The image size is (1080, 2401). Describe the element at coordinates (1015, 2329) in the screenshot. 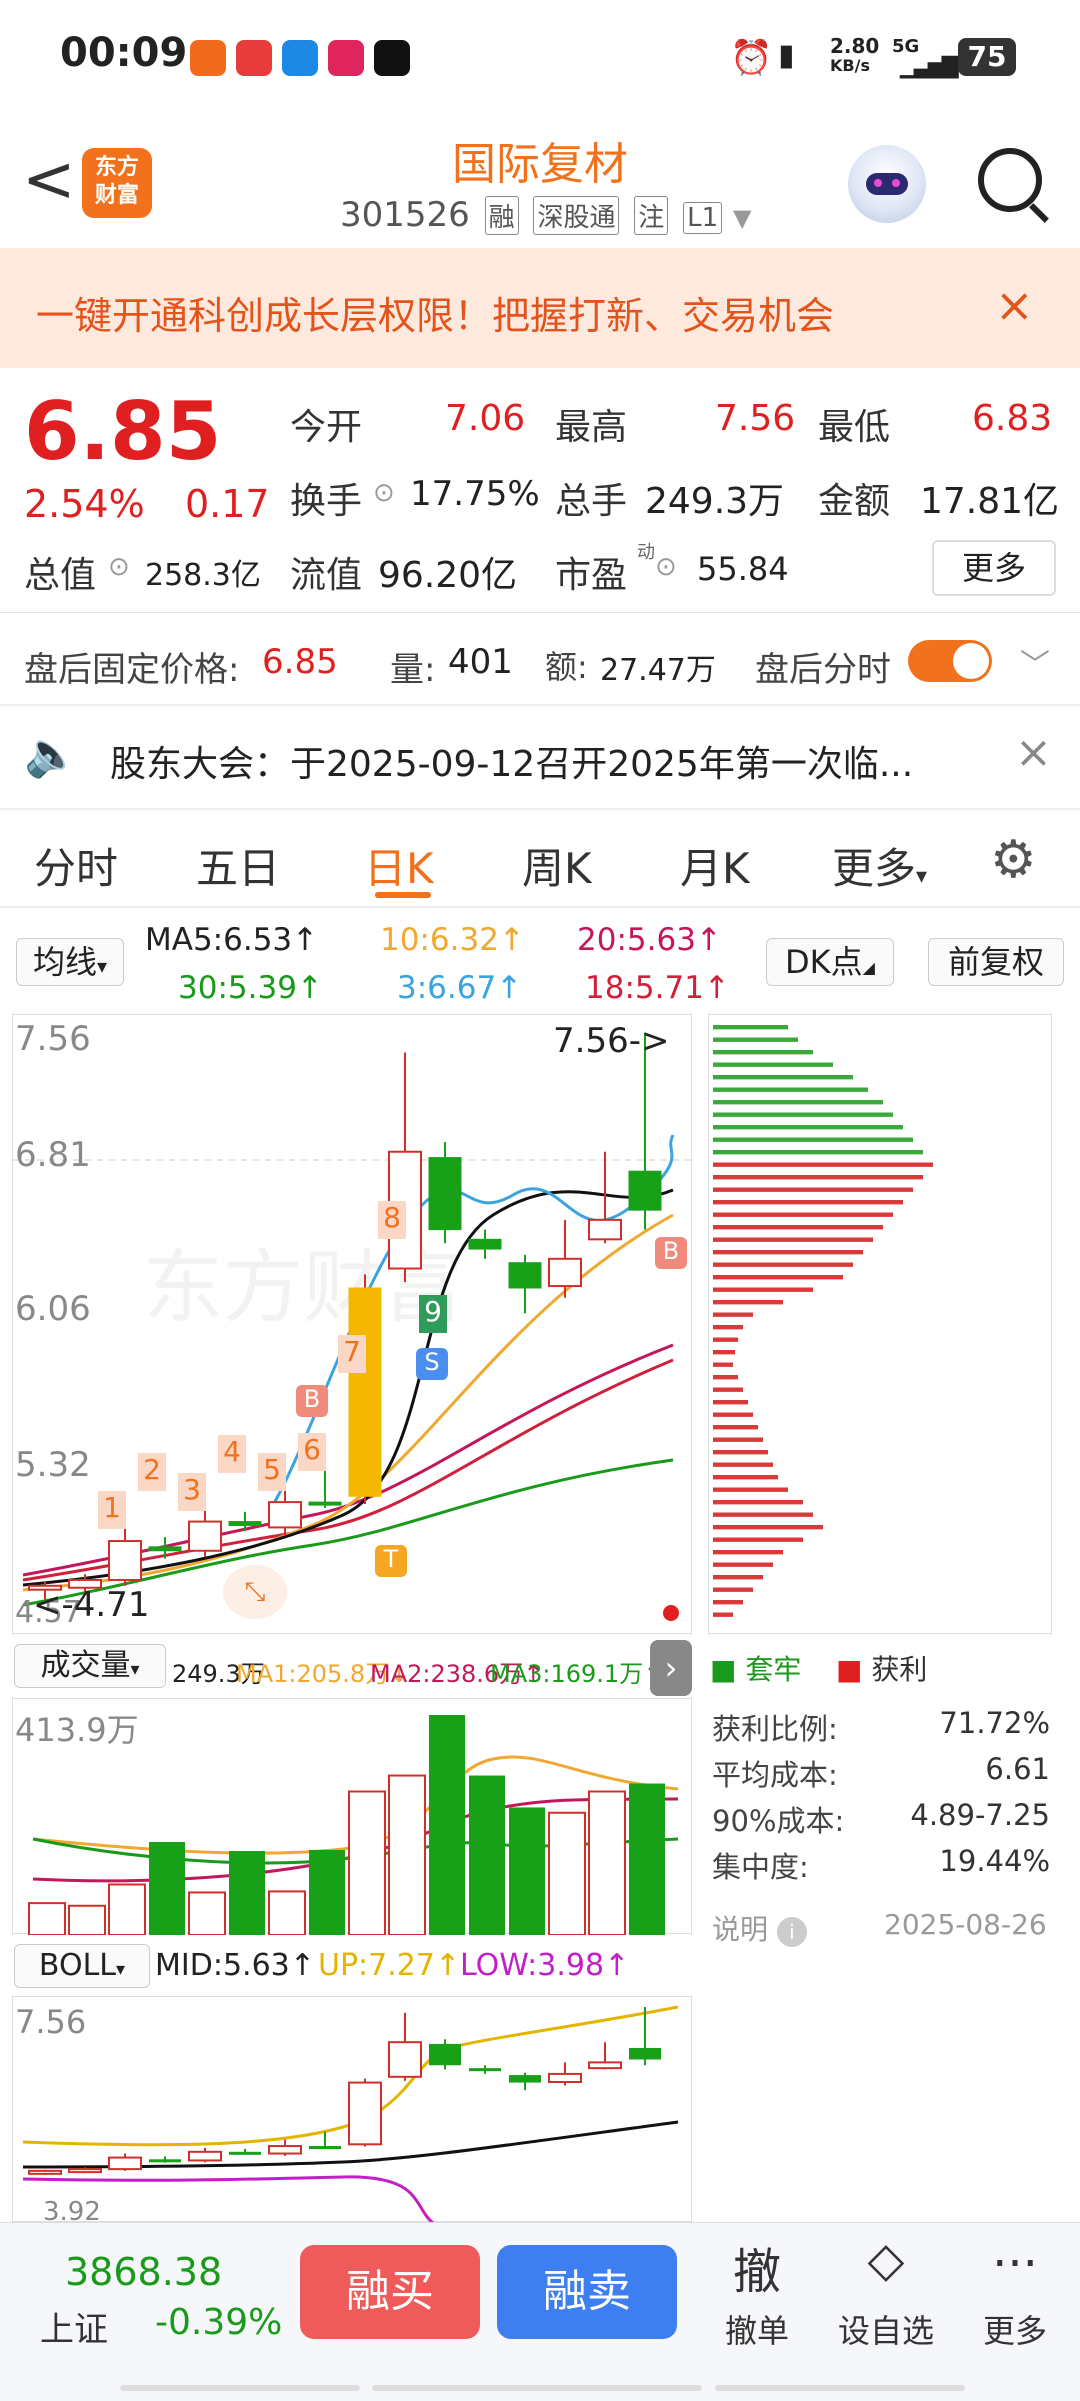

I see `more-label: 更多` at that location.